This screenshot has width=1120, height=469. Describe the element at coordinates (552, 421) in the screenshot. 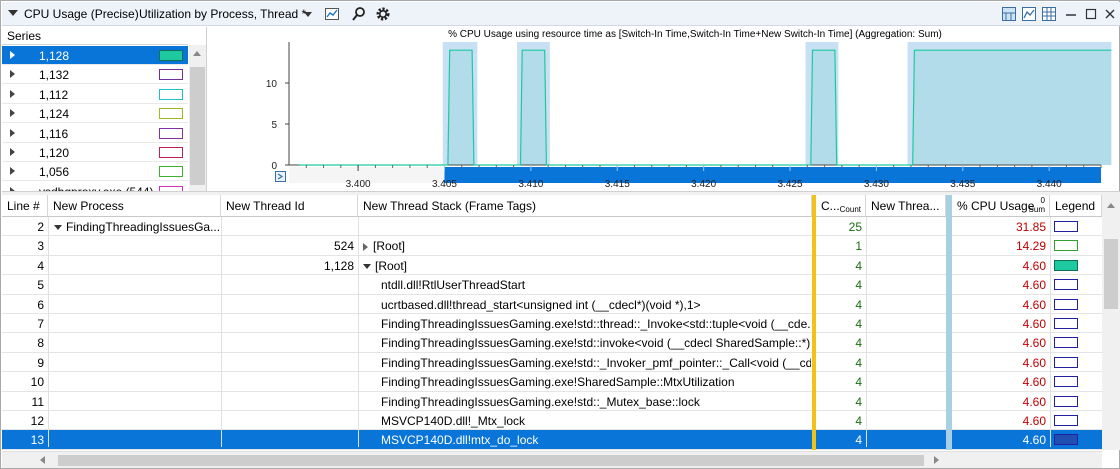

I see `table-row: 12 MSVCP140D.dll!_Mtx_lock 4 4.60` at that location.